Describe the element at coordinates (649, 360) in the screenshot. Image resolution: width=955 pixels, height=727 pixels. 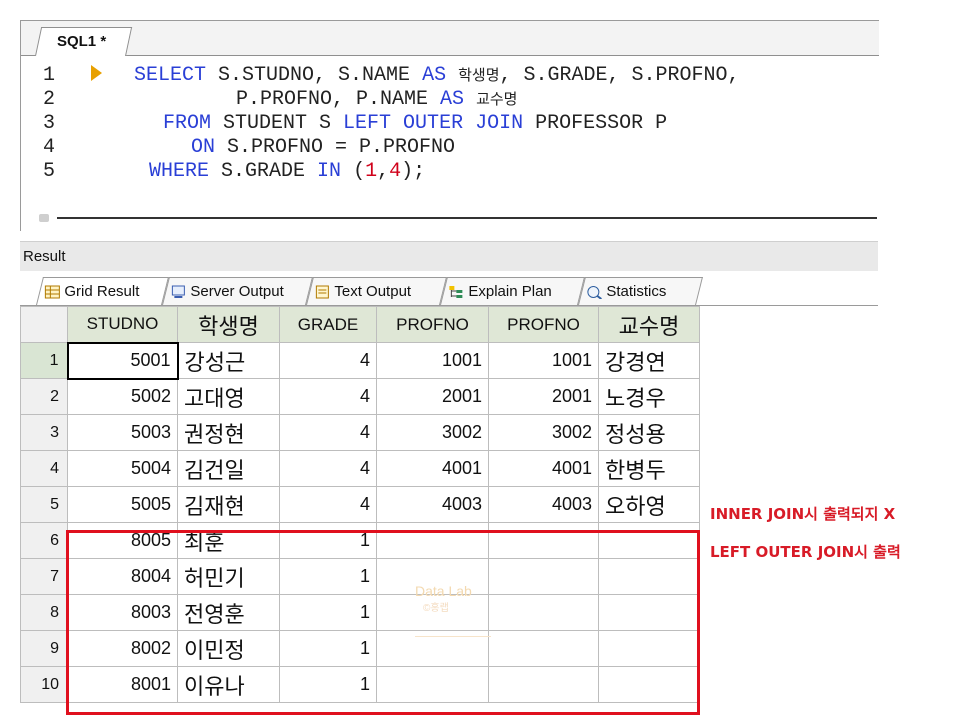
I see `professor-name-cell: 강경연` at that location.